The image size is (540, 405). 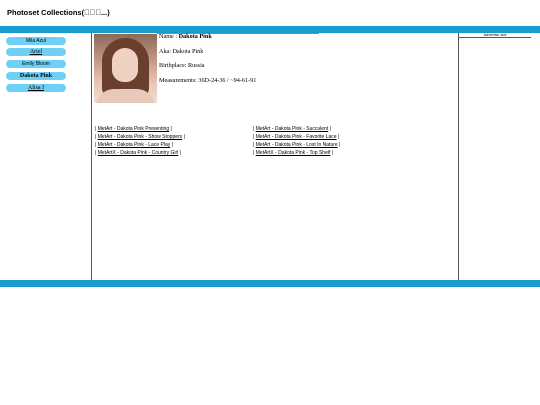 I want to click on content-right-border, so click(x=458, y=156).